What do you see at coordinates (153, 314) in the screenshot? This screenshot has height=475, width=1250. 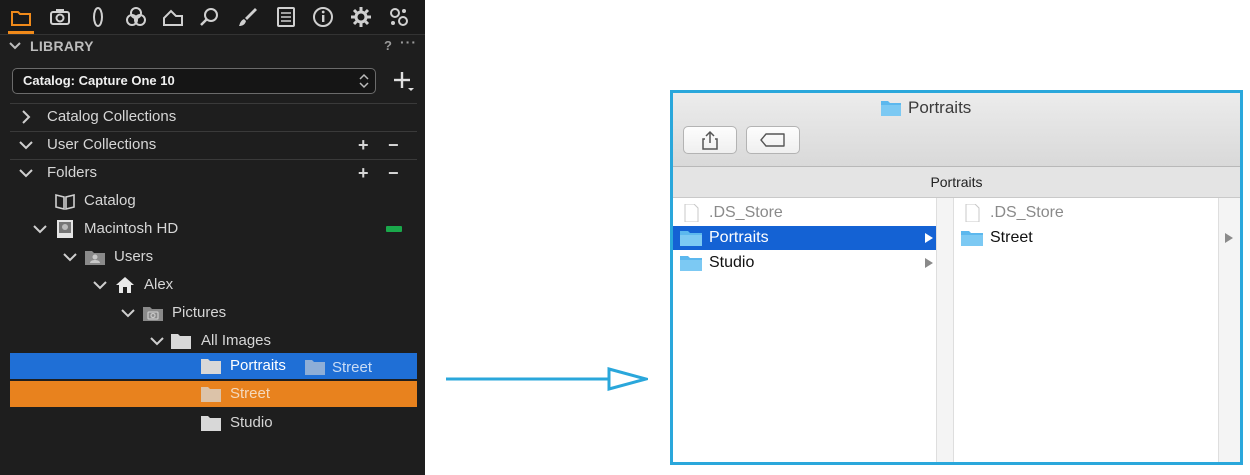 I see `pictures-folder-icon` at bounding box center [153, 314].